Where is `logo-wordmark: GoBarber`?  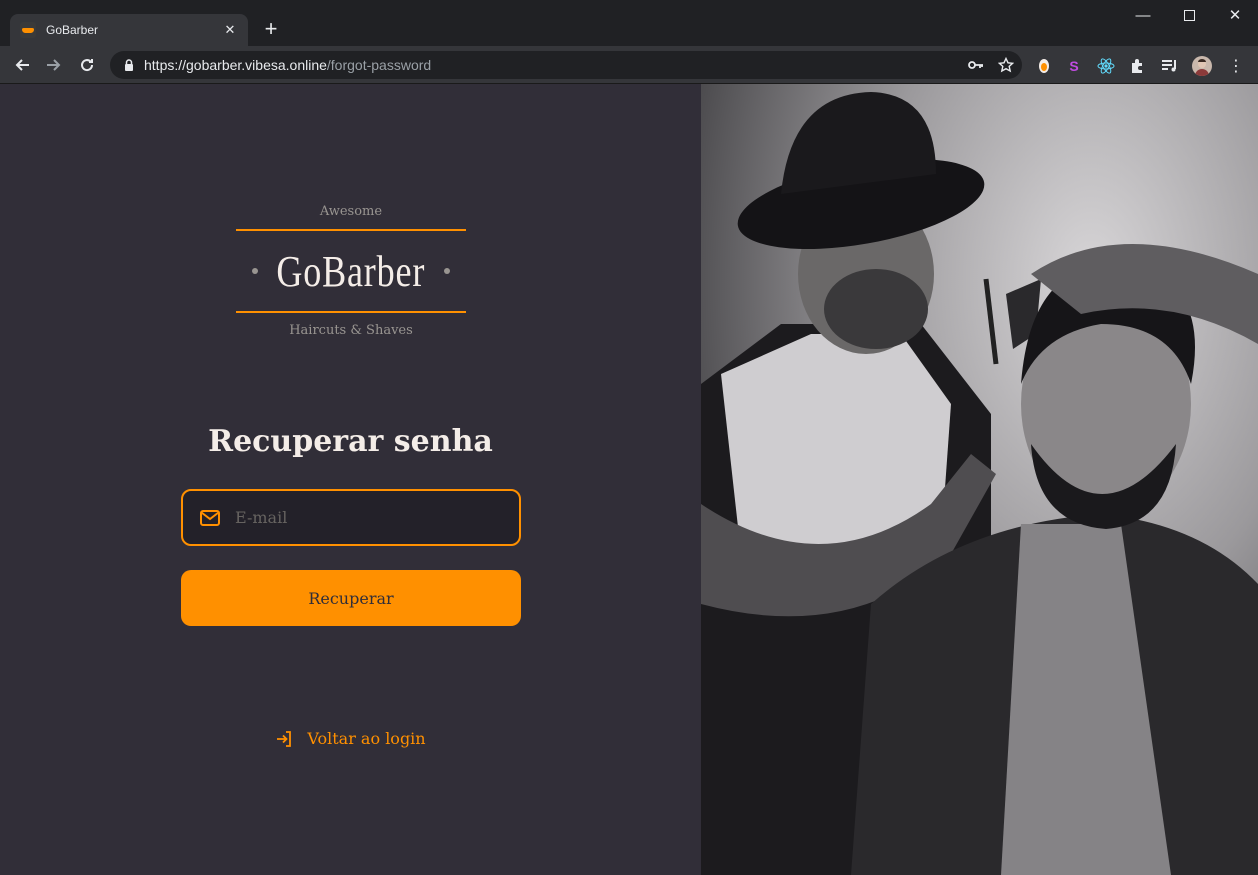 logo-wordmark: GoBarber is located at coordinates (351, 271).